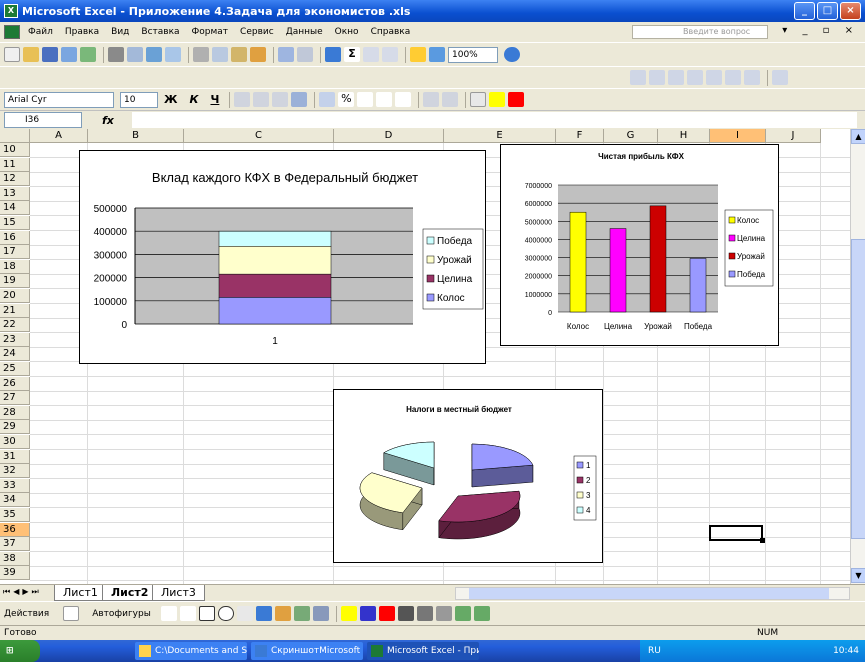 The width and height of the screenshot is (865, 662). Describe the element at coordinates (225, 613) in the screenshot. I see `oval-icon` at that location.